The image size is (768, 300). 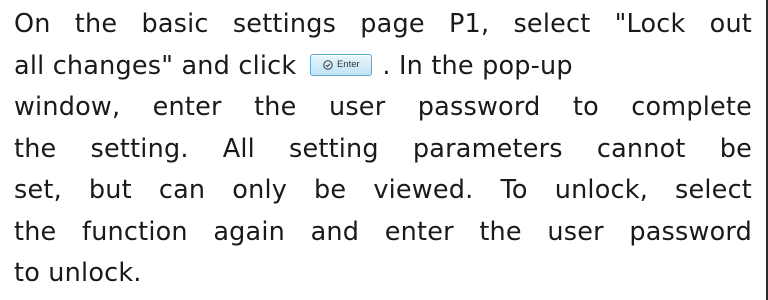 I want to click on enter-button: Enter, so click(x=341, y=64).